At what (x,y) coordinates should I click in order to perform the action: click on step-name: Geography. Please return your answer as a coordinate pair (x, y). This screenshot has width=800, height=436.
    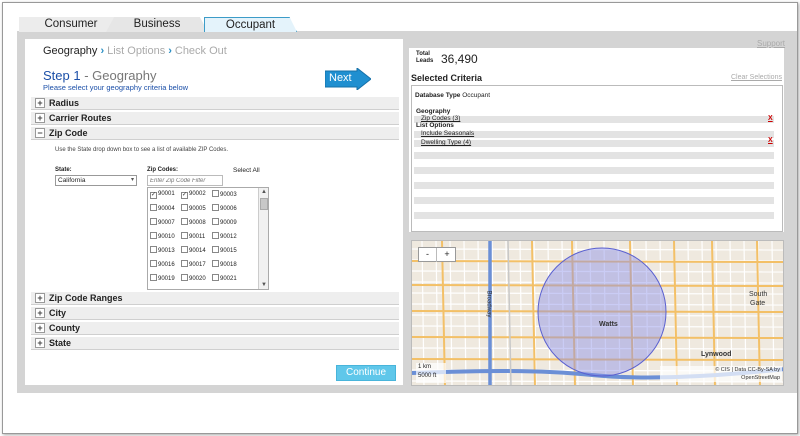
    Looking at the image, I should click on (124, 75).